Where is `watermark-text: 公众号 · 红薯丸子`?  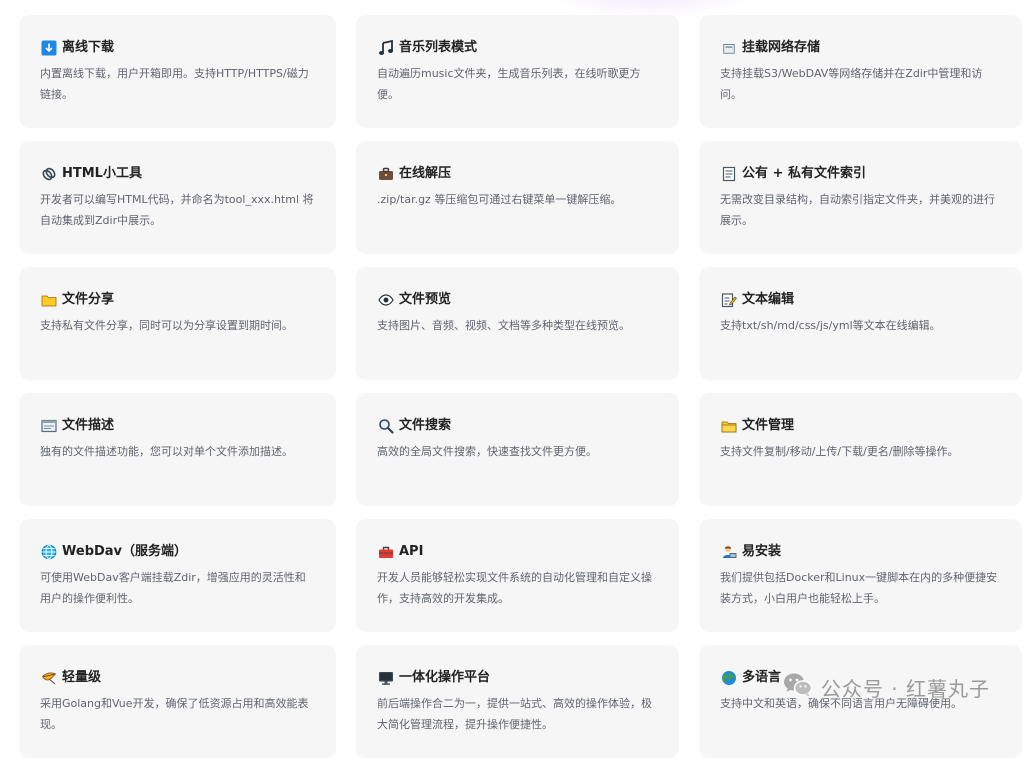 watermark-text: 公众号 · 红薯丸子 is located at coordinates (905, 689).